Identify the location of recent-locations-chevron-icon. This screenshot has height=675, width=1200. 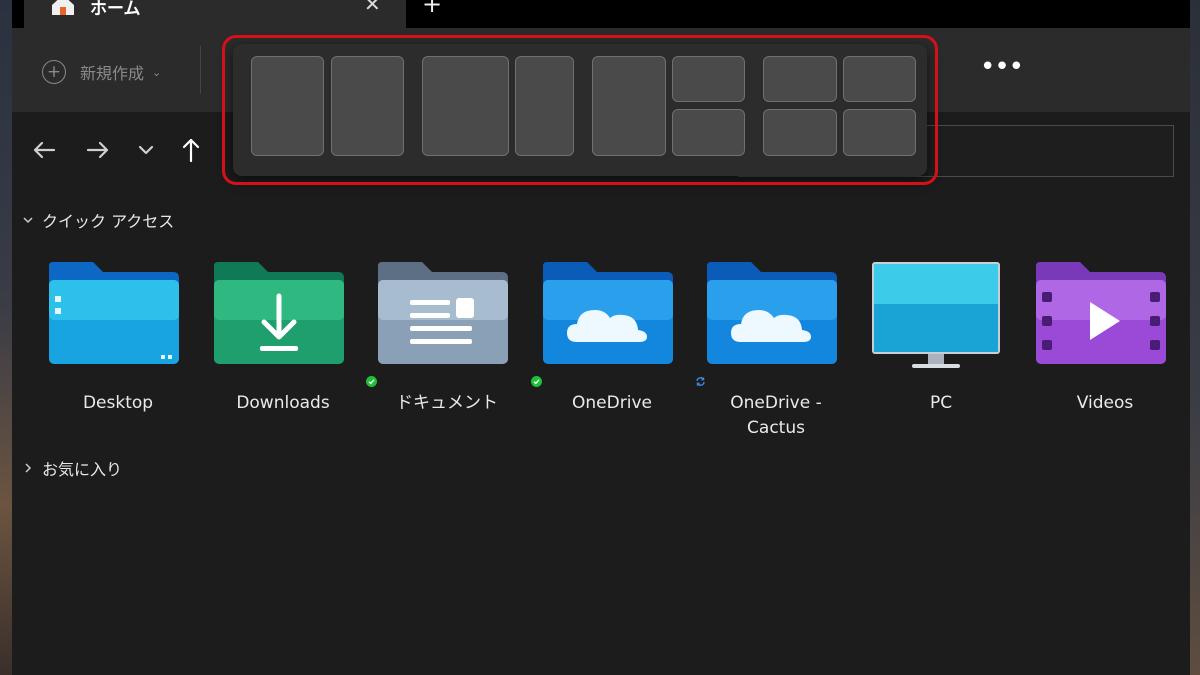
(146, 150).